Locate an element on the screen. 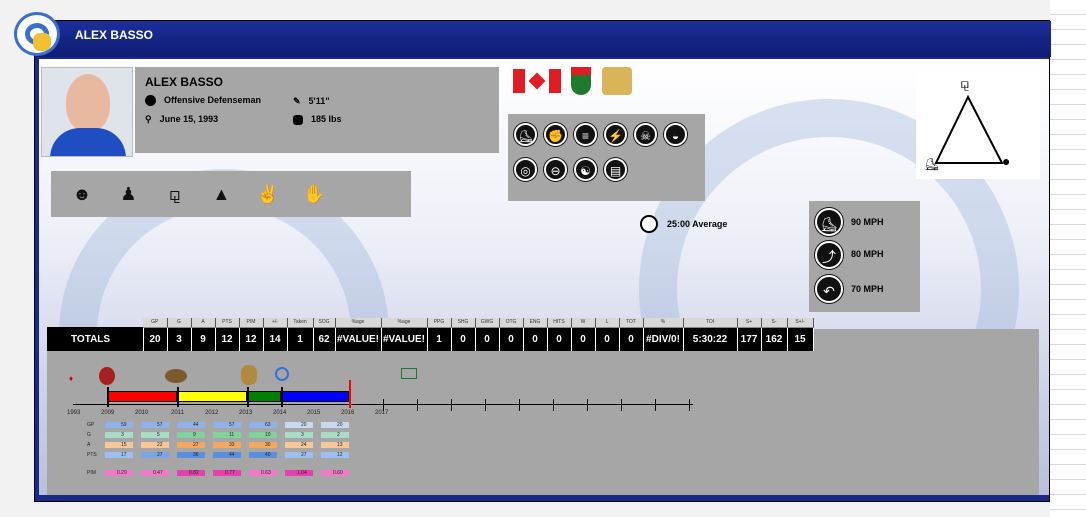  flag-canada-icon is located at coordinates (537, 81).